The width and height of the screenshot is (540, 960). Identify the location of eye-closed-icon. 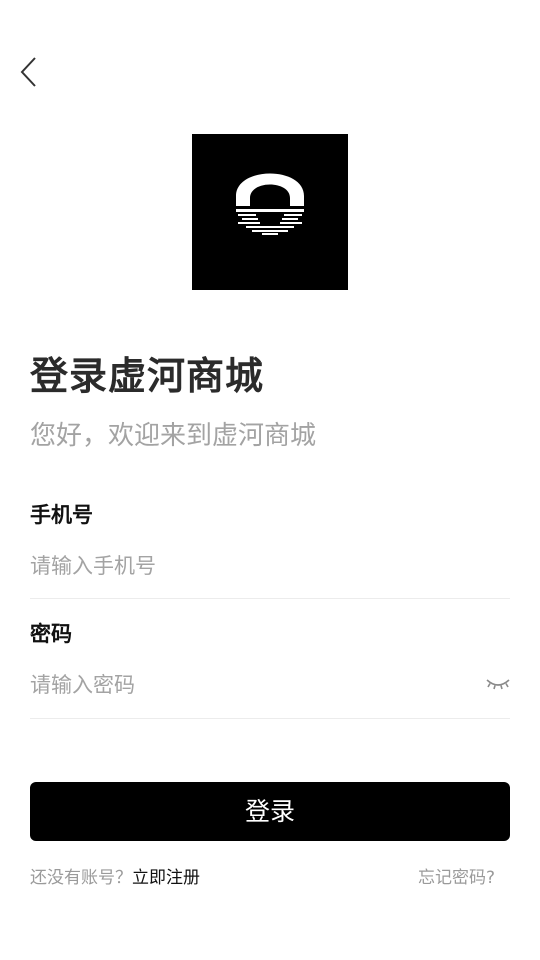
(498, 684).